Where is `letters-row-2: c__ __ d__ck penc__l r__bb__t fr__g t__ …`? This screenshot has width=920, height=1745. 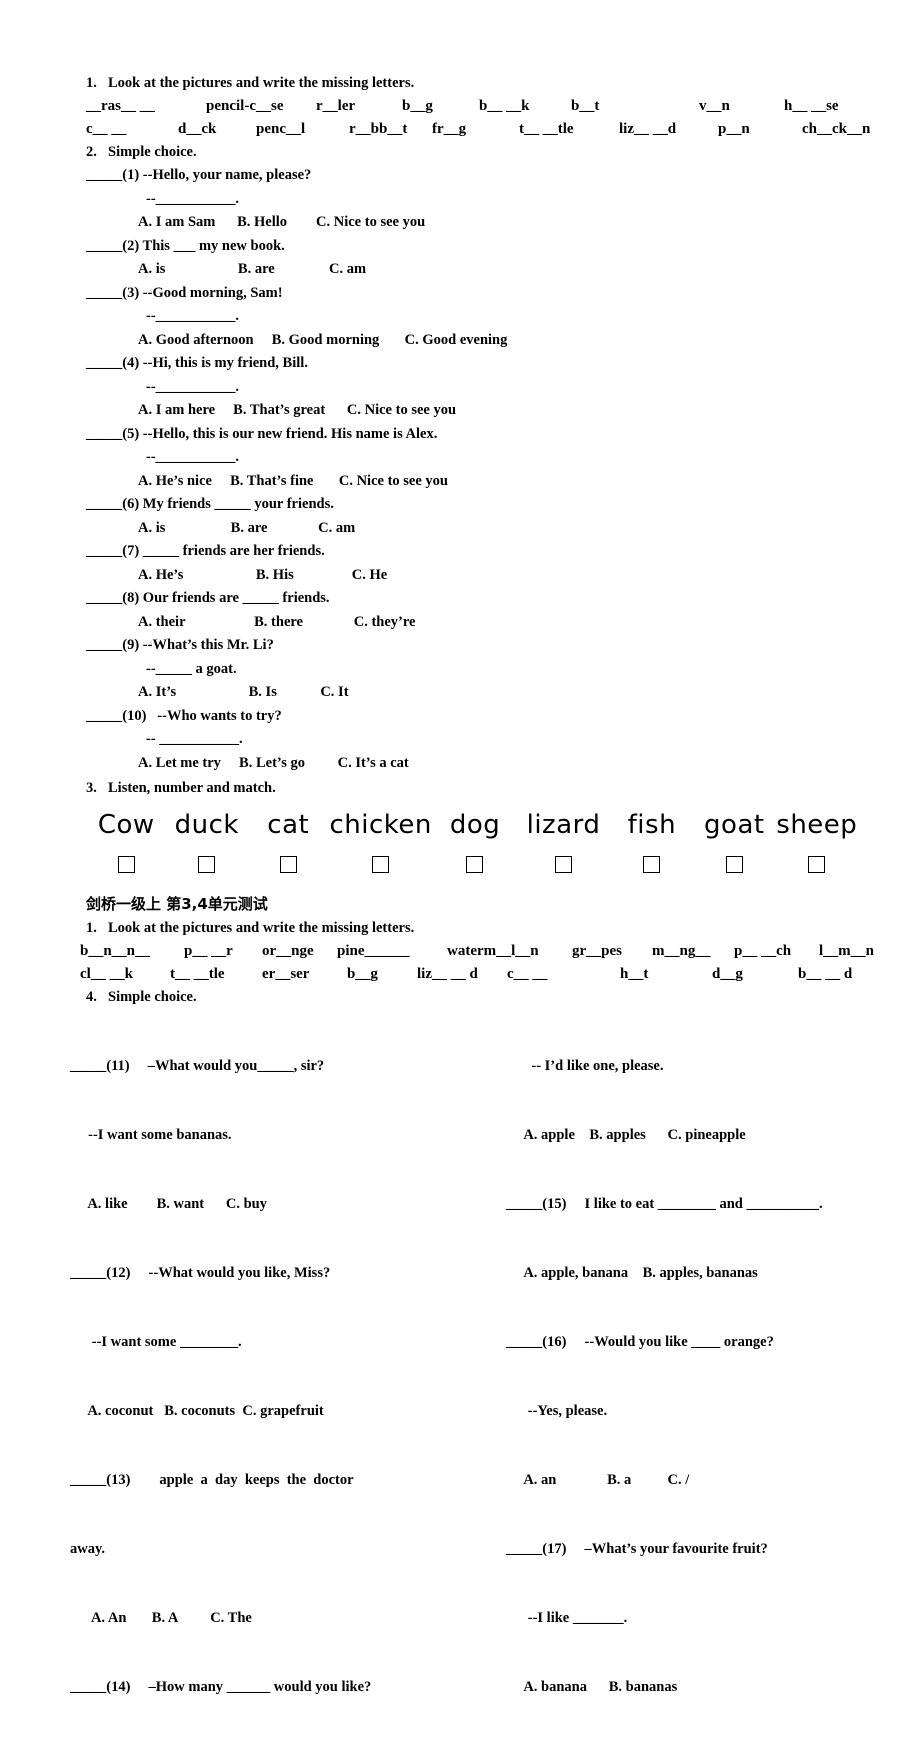
letters-row-2: c__ __ d__ck penc__l r__bb__t fr__g t__ … is located at coordinates (478, 129).